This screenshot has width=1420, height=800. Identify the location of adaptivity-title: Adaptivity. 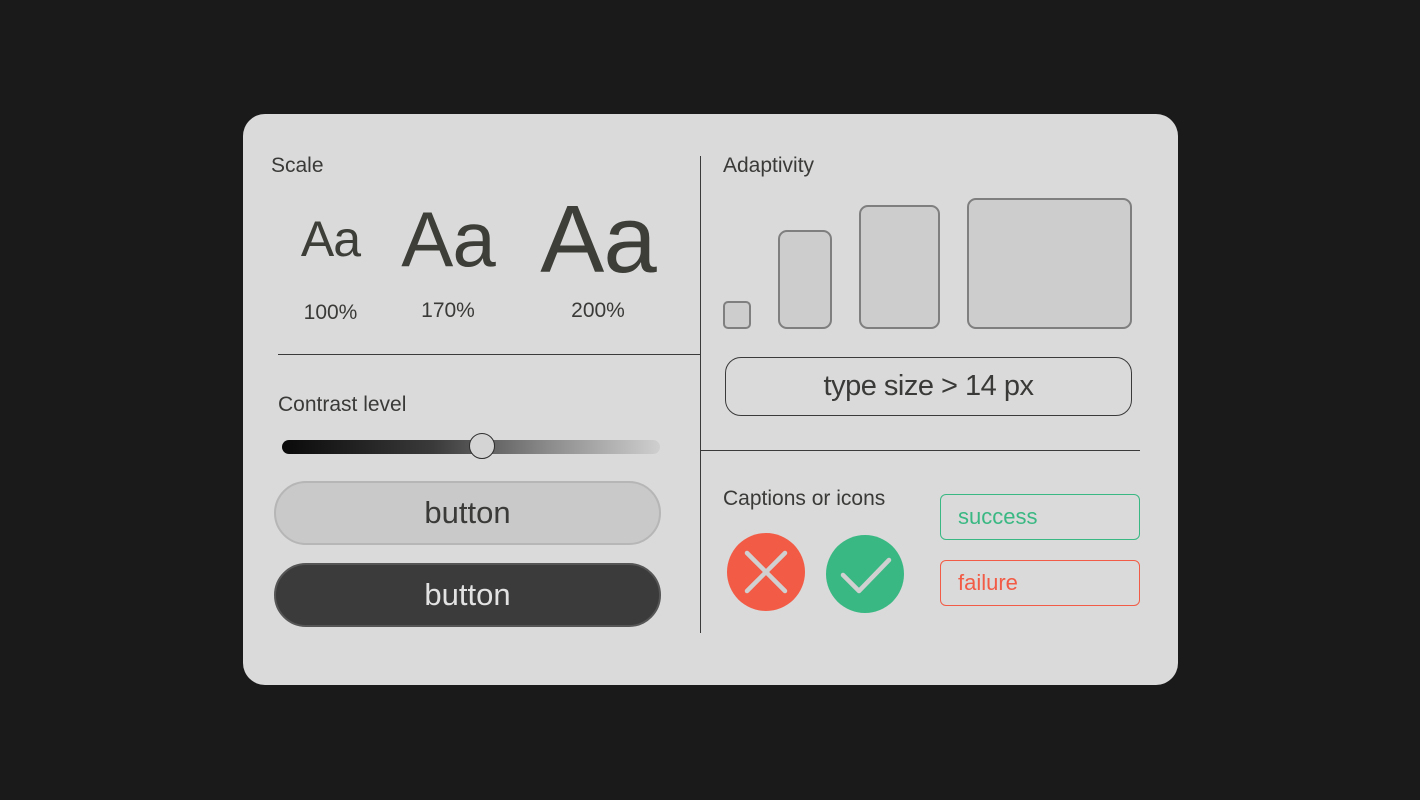
(769, 165).